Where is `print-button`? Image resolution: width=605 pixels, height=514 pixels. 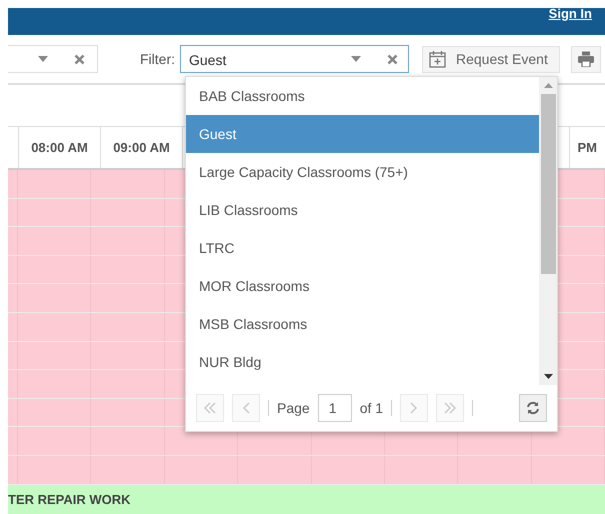
print-button is located at coordinates (586, 59).